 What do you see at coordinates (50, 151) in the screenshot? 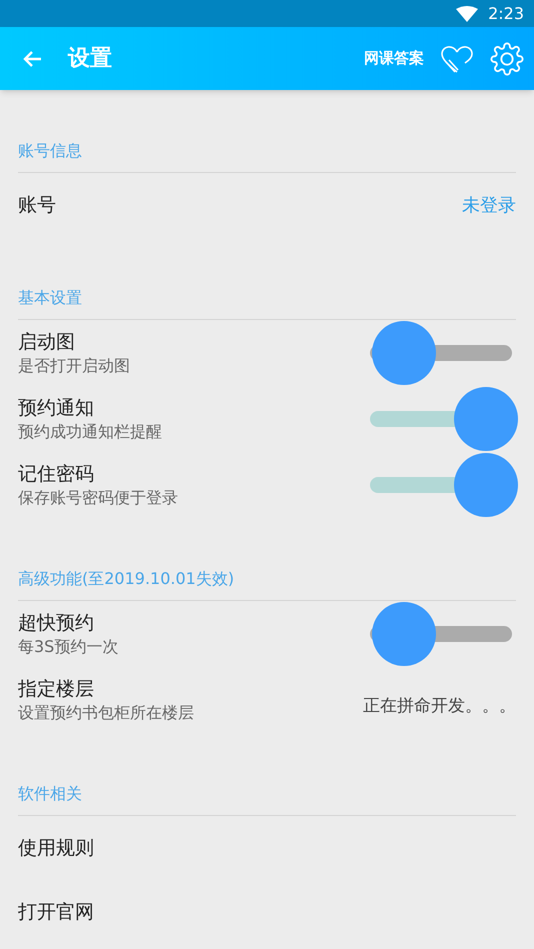
I see `section-header: 账号信息` at bounding box center [50, 151].